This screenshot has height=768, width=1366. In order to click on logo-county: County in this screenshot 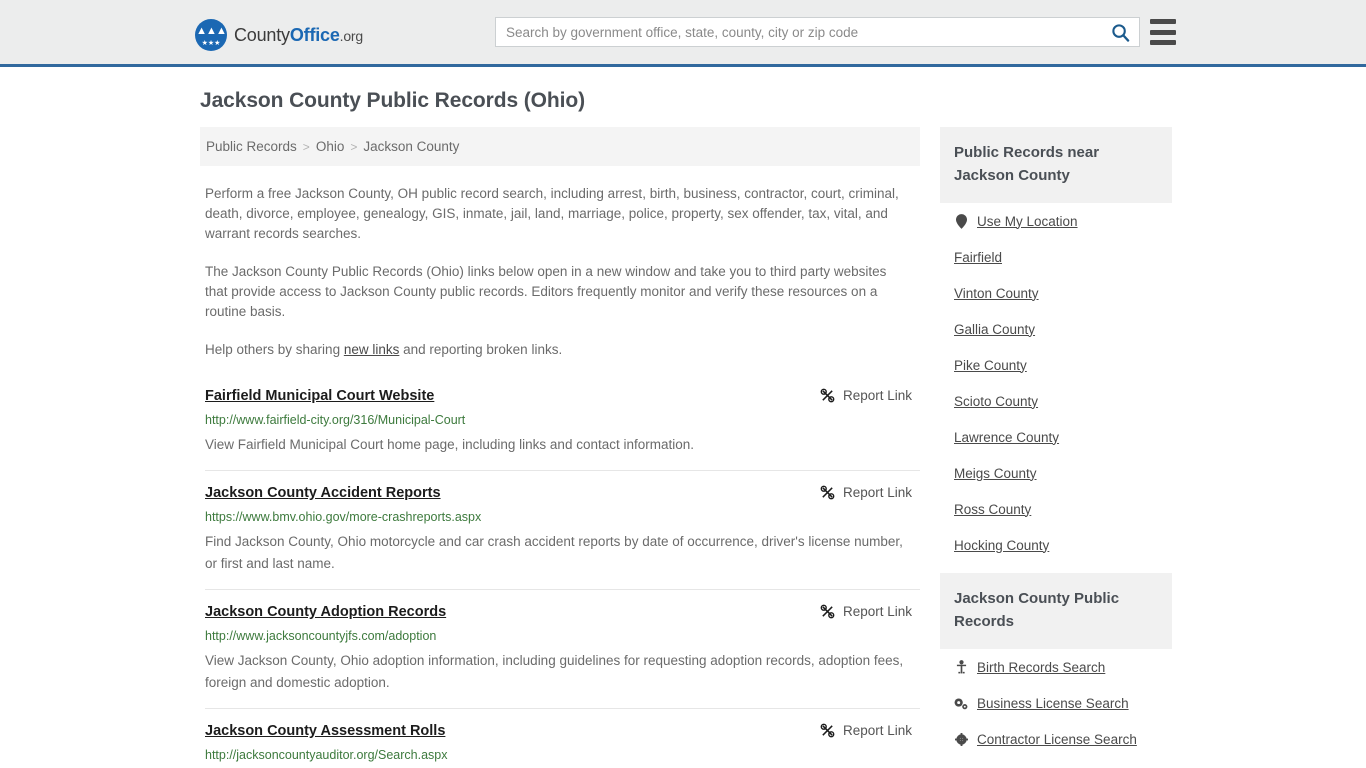, I will do `click(262, 34)`.